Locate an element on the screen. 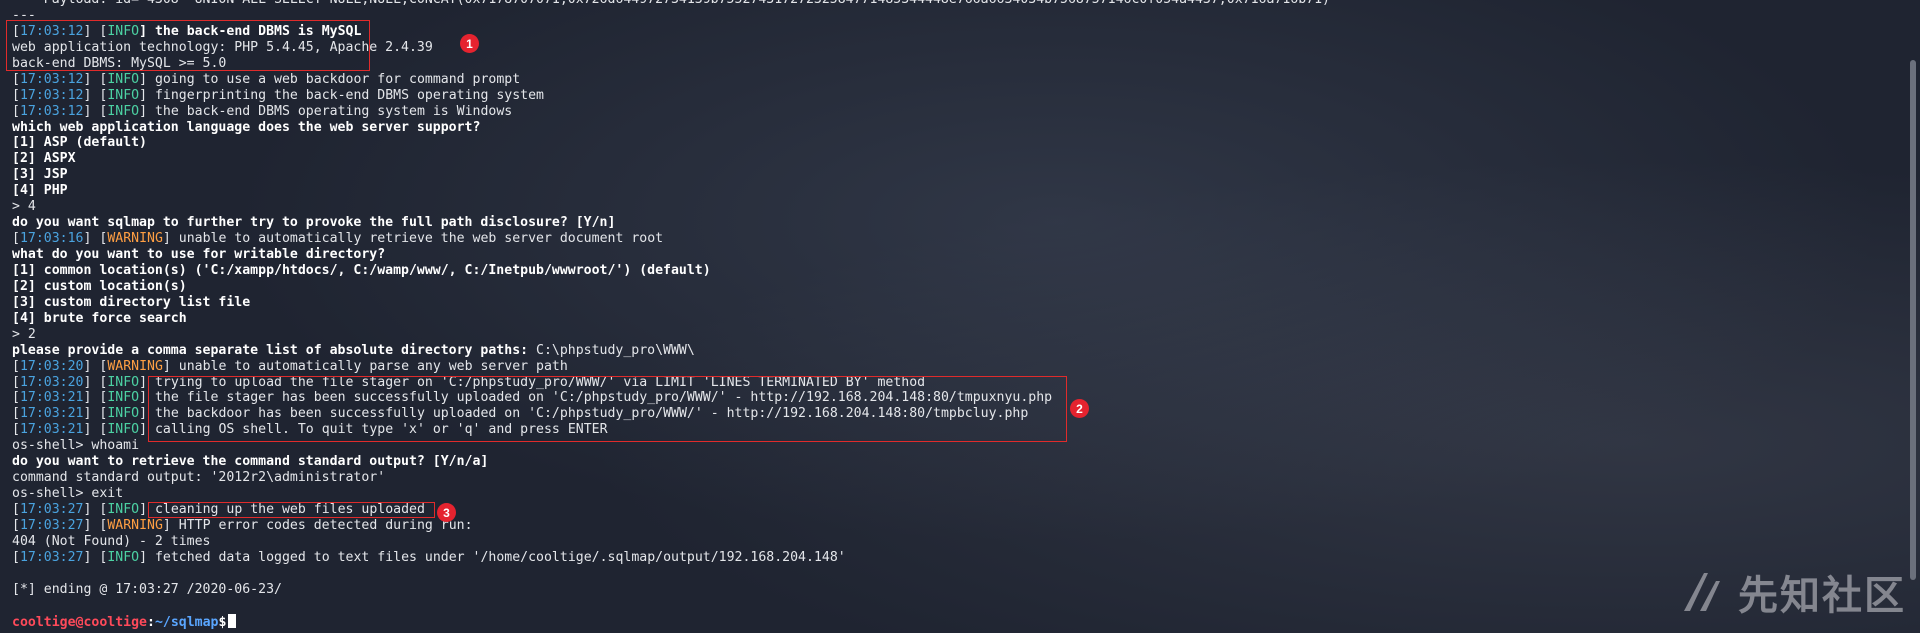 The height and width of the screenshot is (633, 1920). xianzhi-logo-icon is located at coordinates (1702, 592).